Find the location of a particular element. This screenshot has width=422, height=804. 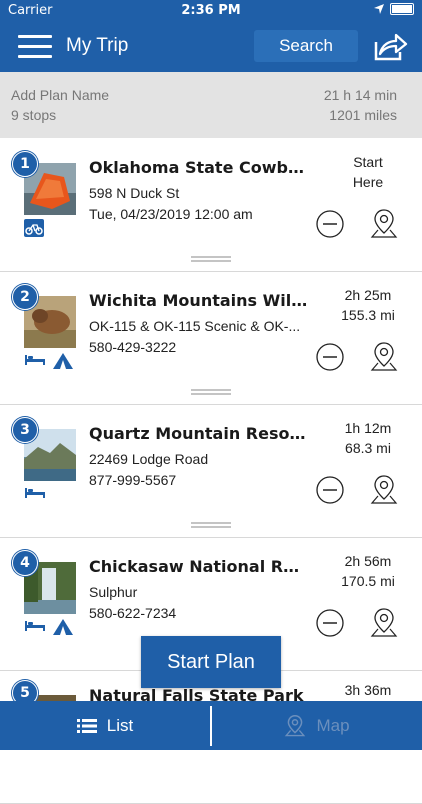

tab-list: List is located at coordinates (105, 725).